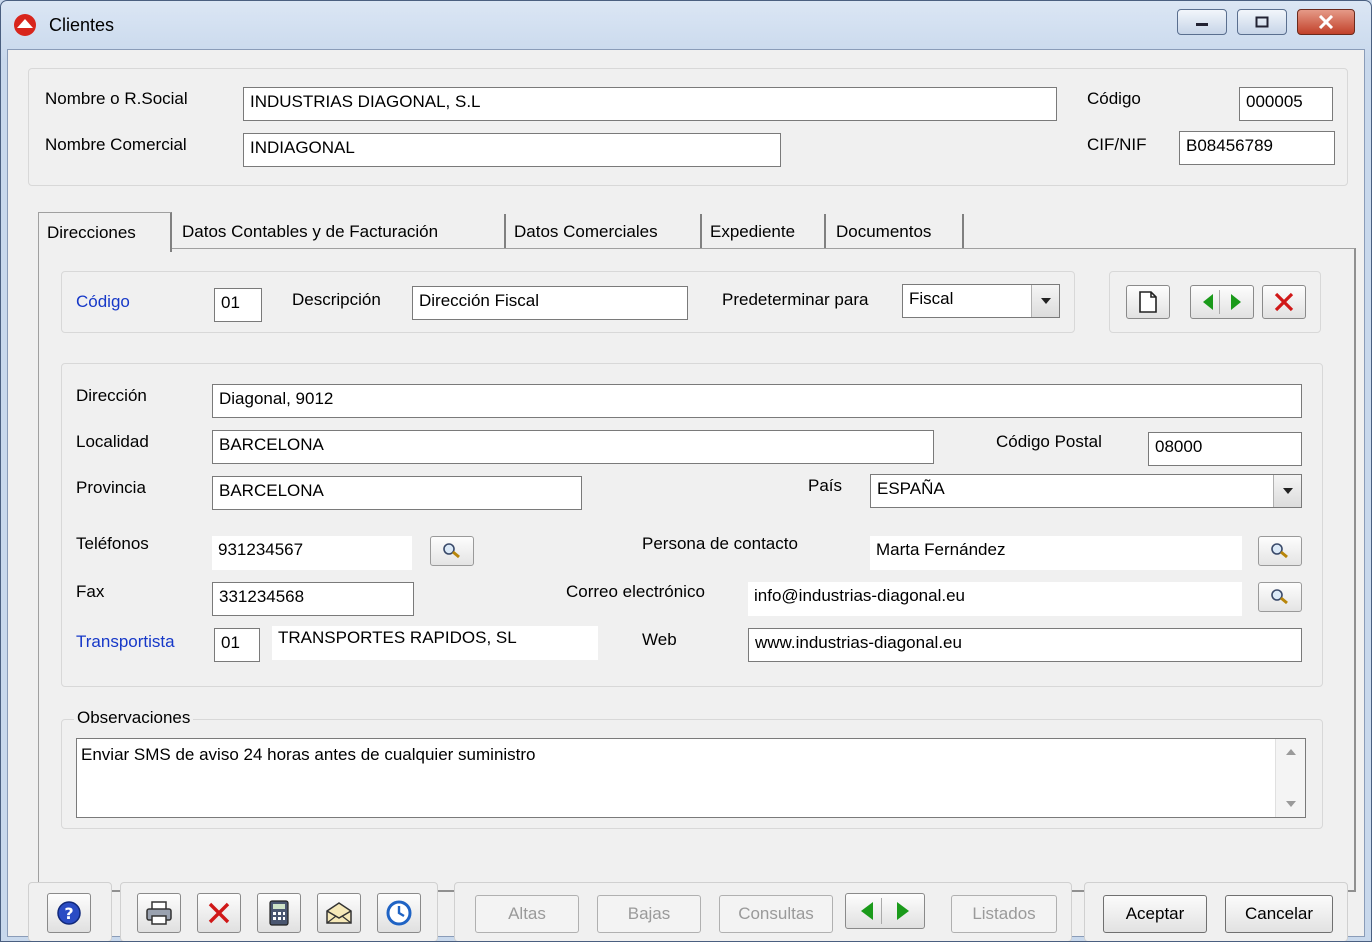  I want to click on codigo-label: Código, so click(1114, 98).